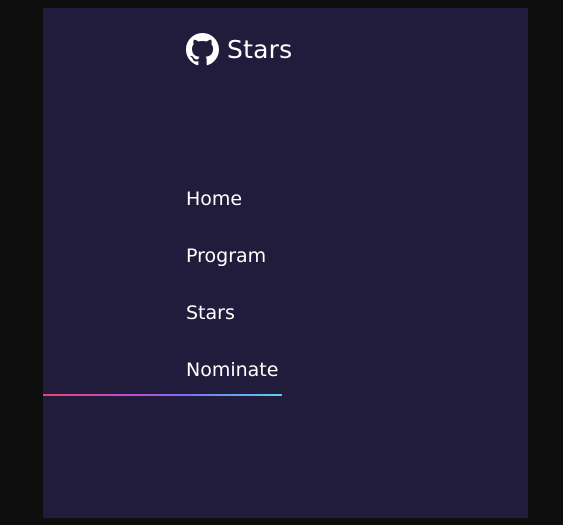  Describe the element at coordinates (226, 256) in the screenshot. I see `nav-item-program: Program` at that location.